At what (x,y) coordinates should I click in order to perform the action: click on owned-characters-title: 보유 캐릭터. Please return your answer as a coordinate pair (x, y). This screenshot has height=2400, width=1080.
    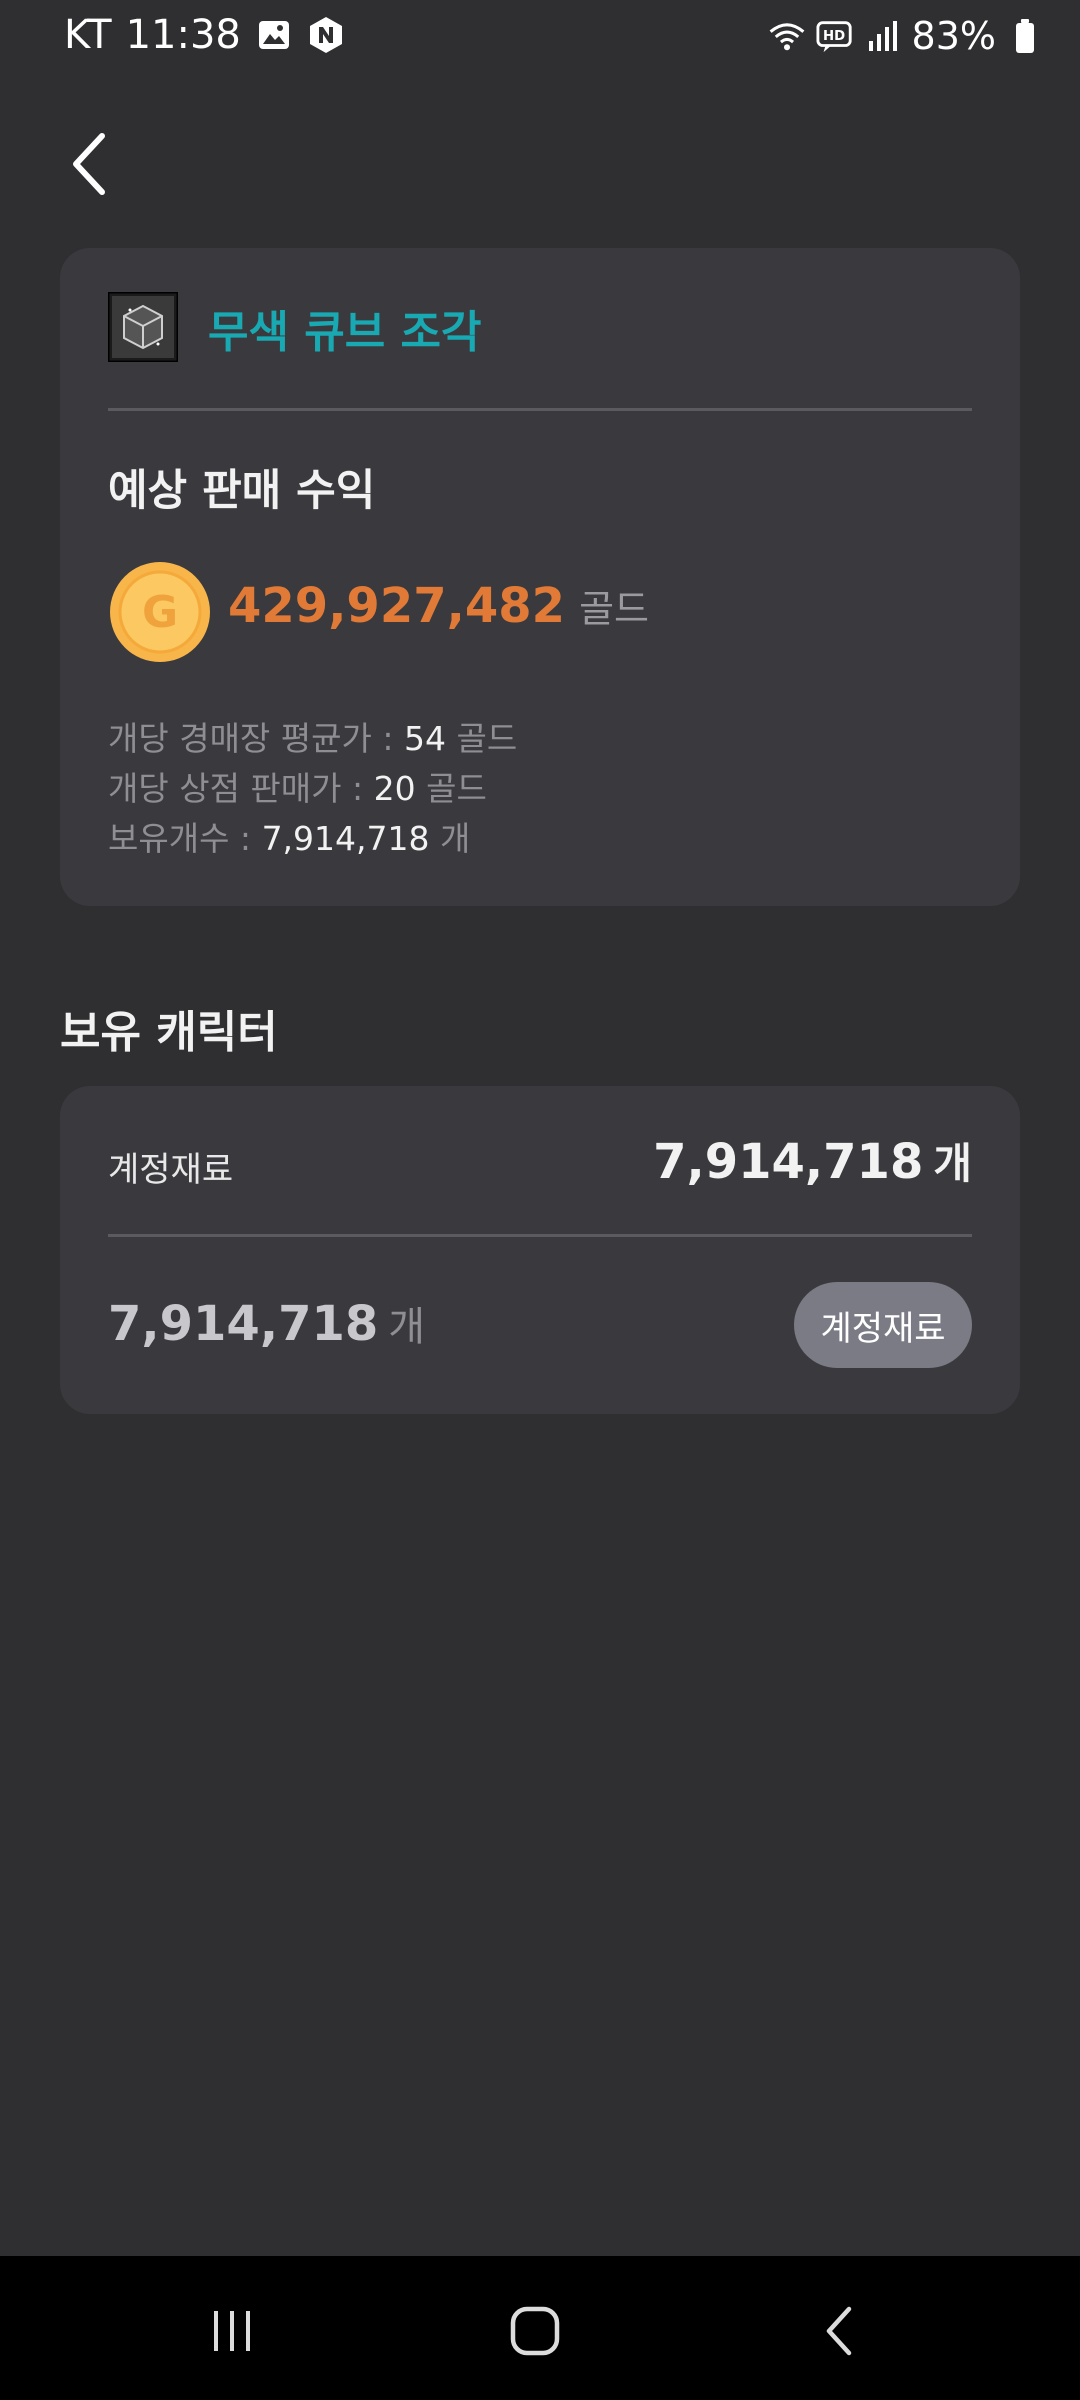
    Looking at the image, I should click on (169, 1032).